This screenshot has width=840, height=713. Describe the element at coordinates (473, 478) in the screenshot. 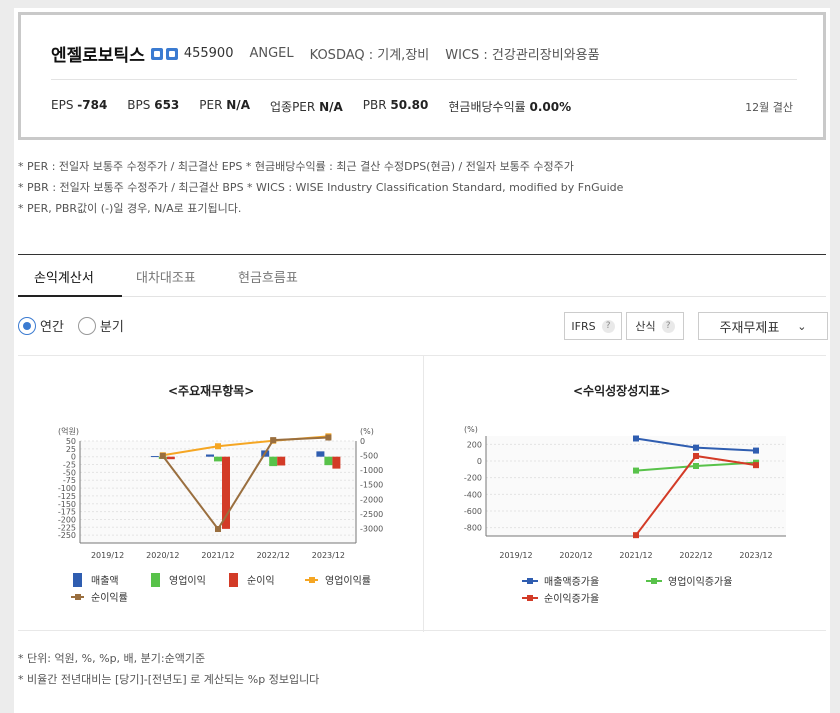

I see `y-tick-label: -200` at that location.